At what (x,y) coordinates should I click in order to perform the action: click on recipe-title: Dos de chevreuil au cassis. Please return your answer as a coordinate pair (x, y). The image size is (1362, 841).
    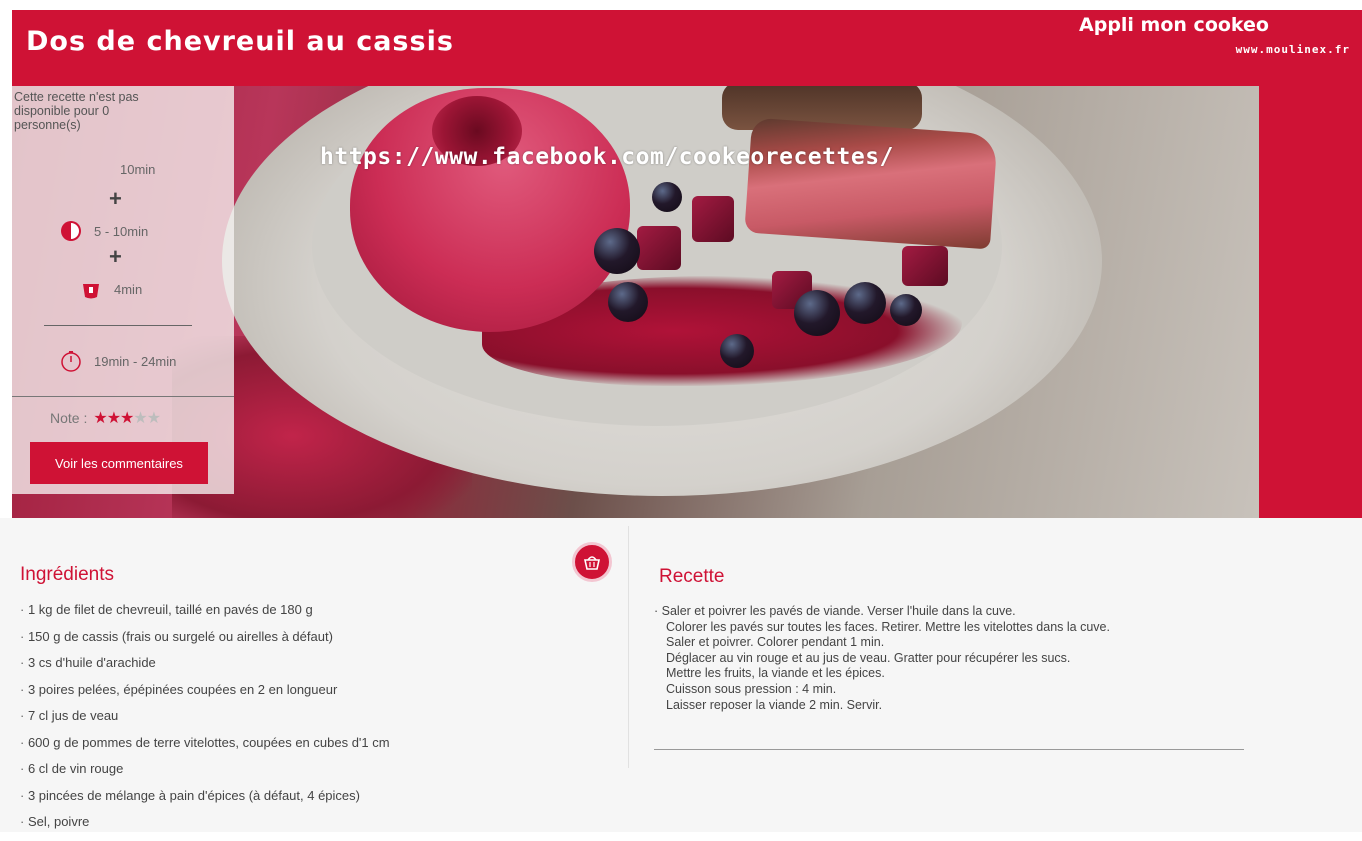
    Looking at the image, I should click on (240, 41).